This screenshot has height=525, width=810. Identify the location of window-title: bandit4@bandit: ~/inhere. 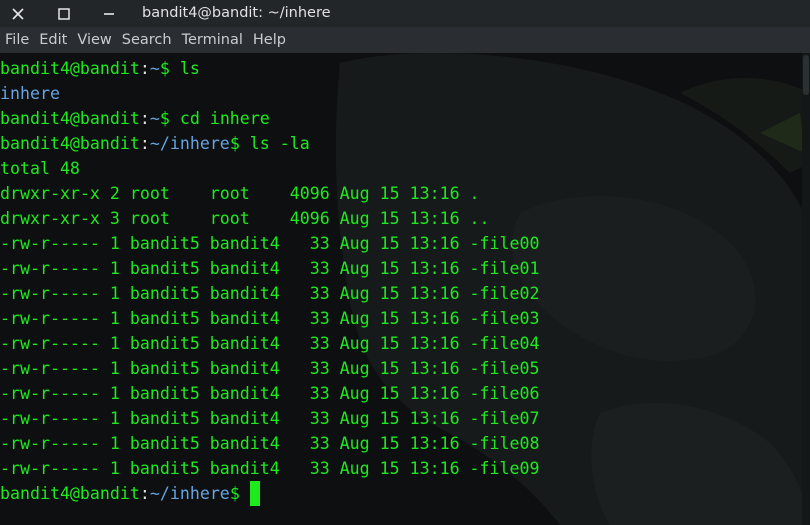
(236, 13).